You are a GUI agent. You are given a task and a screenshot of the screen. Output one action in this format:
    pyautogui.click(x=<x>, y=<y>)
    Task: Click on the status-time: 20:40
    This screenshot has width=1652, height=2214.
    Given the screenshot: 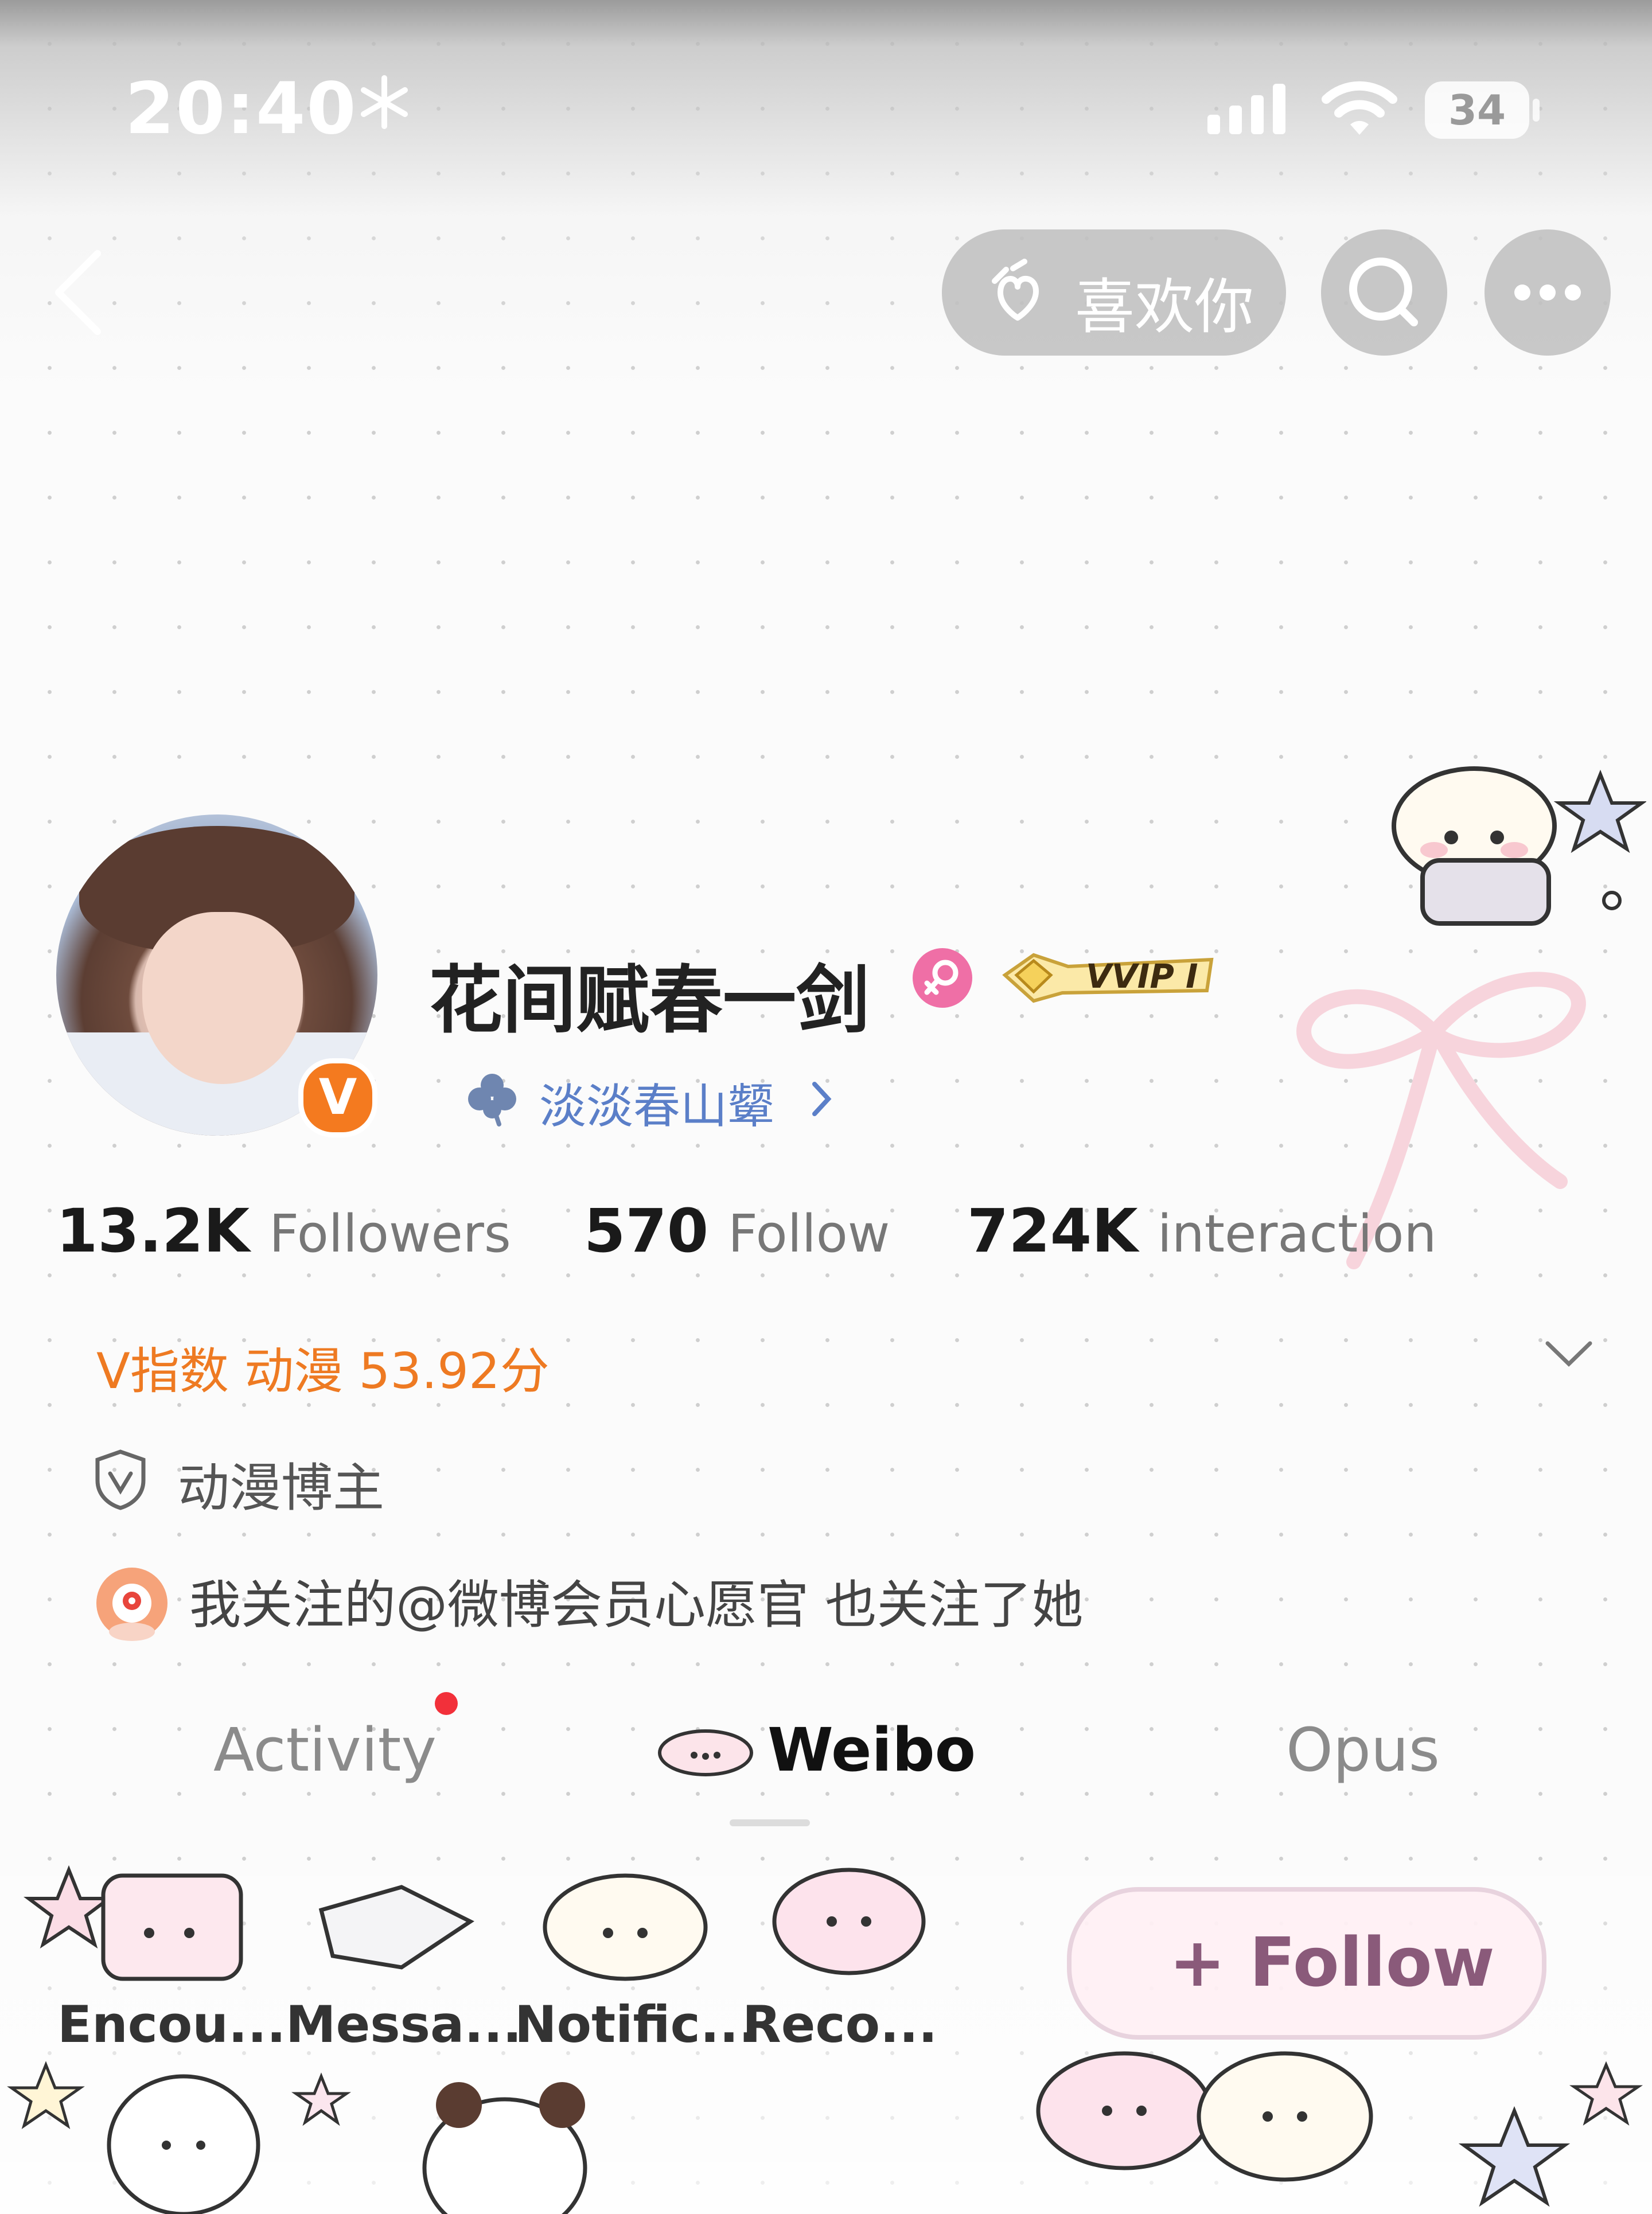 What is the action you would take?
    pyautogui.click(x=241, y=109)
    